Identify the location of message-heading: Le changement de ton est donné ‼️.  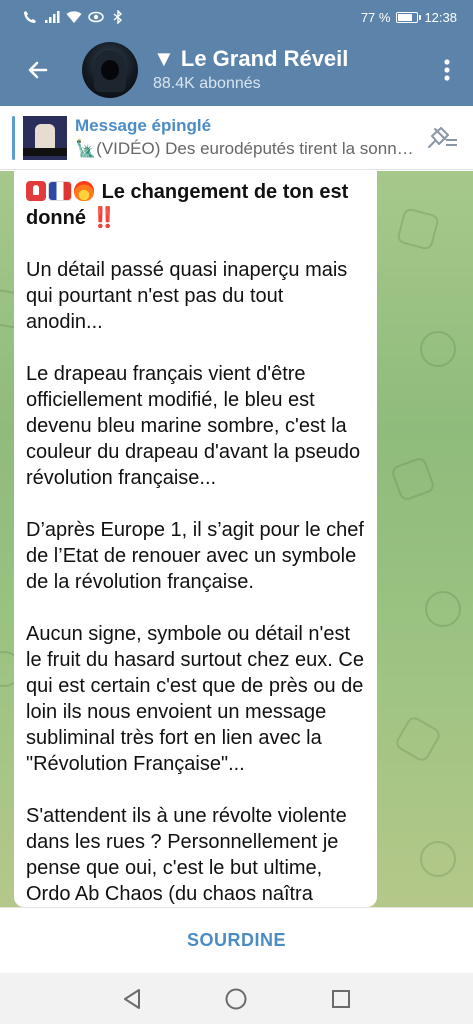
(195, 205).